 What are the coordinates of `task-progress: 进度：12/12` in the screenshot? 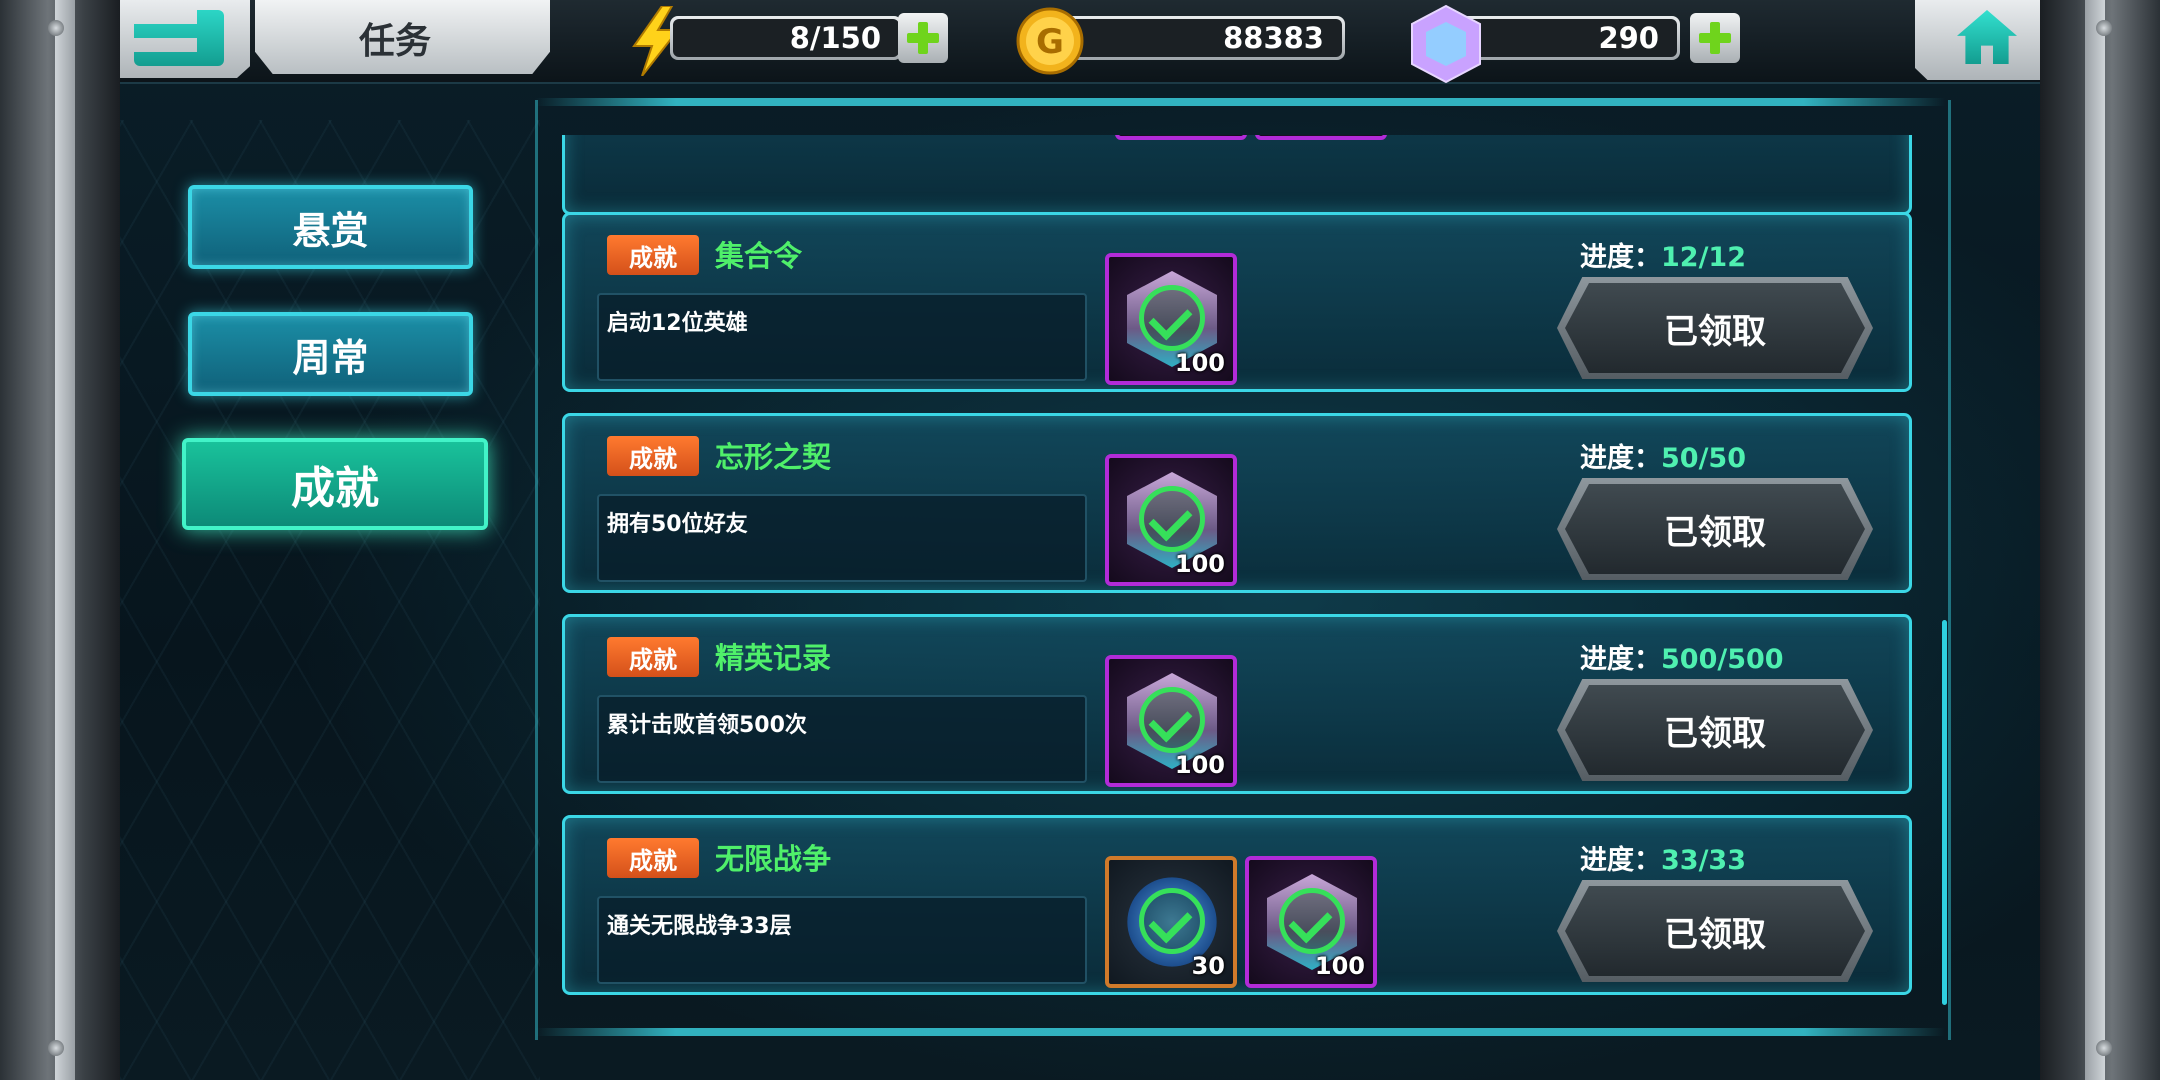 It's located at (1663, 257).